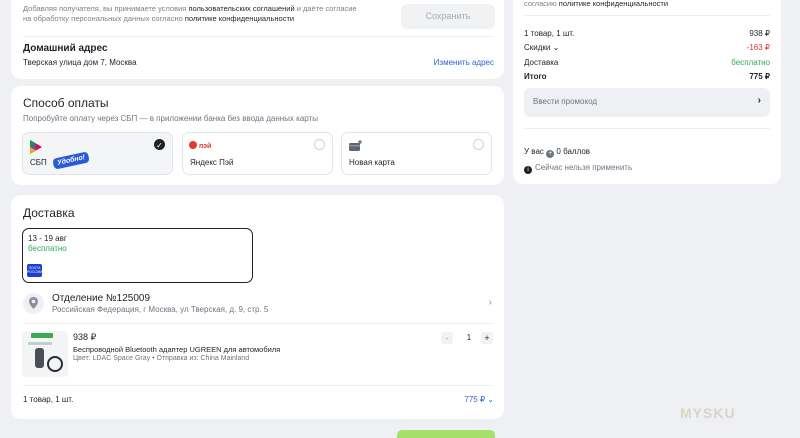  What do you see at coordinates (446, 434) in the screenshot?
I see `checkout-button` at bounding box center [446, 434].